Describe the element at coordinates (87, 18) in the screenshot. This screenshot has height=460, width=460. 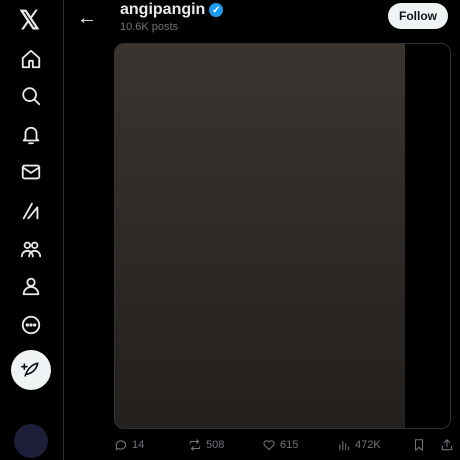
I see `back-arrow-icon: ←` at that location.